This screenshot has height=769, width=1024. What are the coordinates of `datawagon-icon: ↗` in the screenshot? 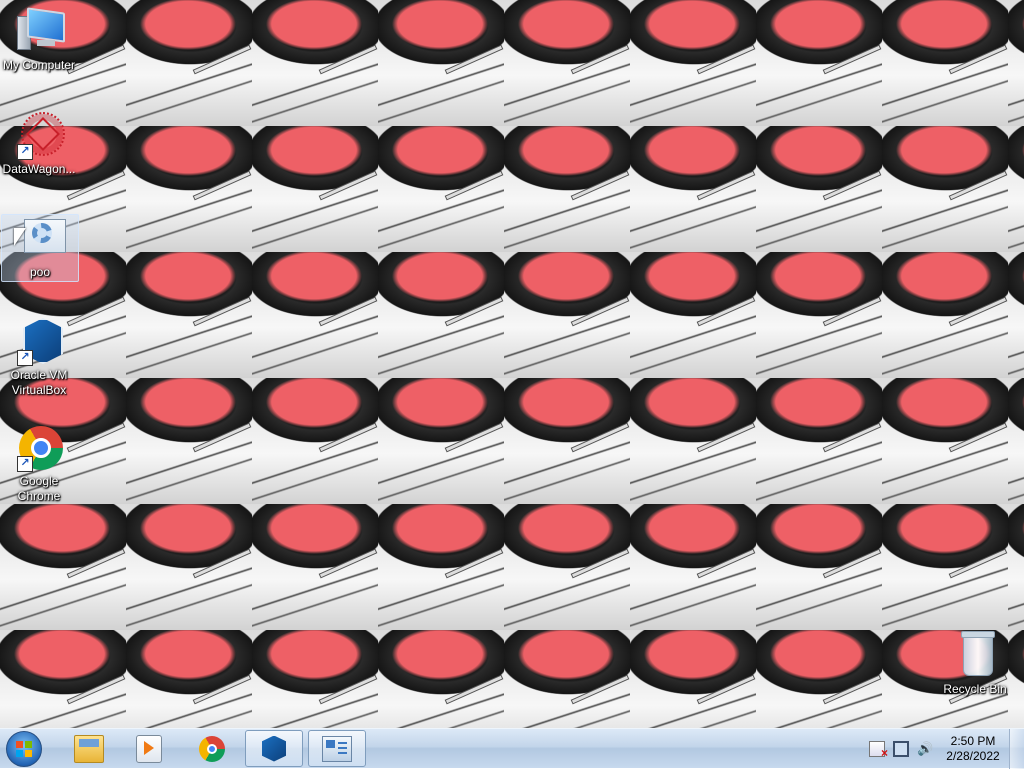 It's located at (40, 136).